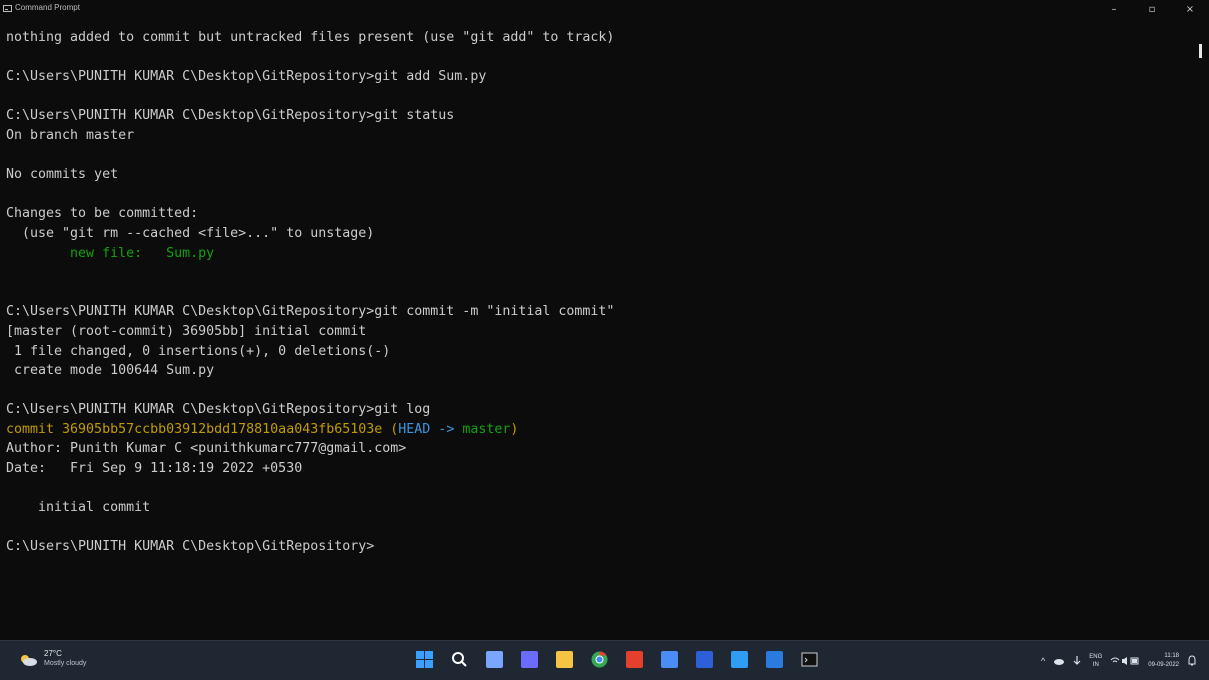 The width and height of the screenshot is (1209, 680). I want to click on branch-ref: master, so click(486, 429).